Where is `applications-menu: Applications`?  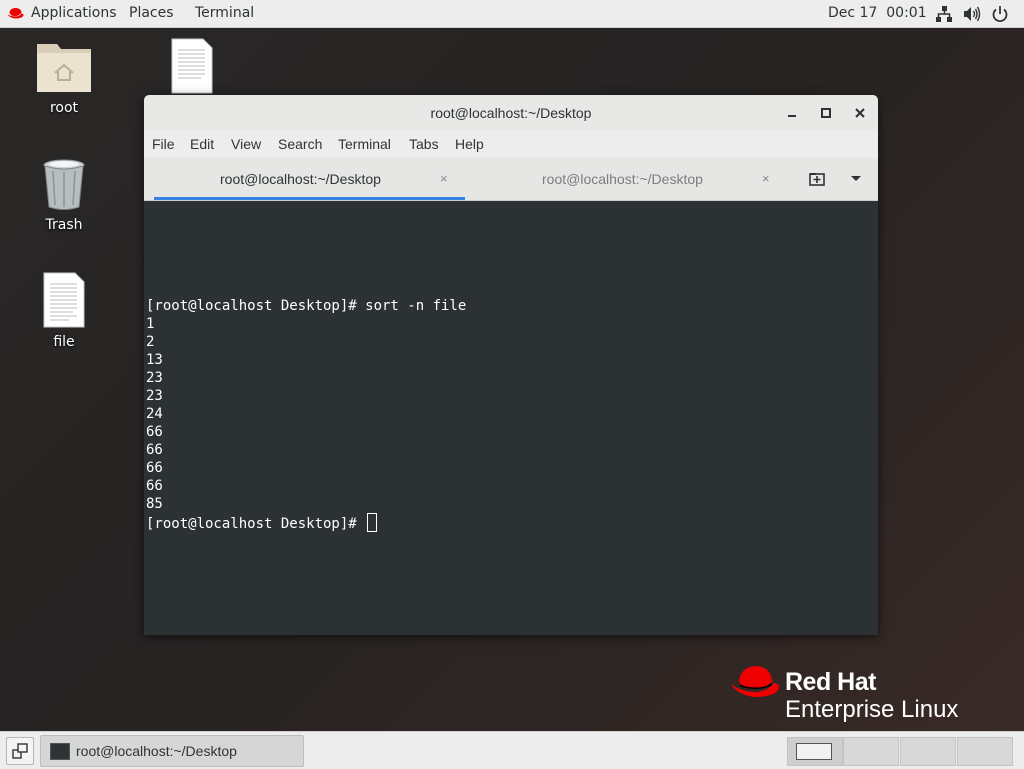
applications-menu: Applications is located at coordinates (74, 13).